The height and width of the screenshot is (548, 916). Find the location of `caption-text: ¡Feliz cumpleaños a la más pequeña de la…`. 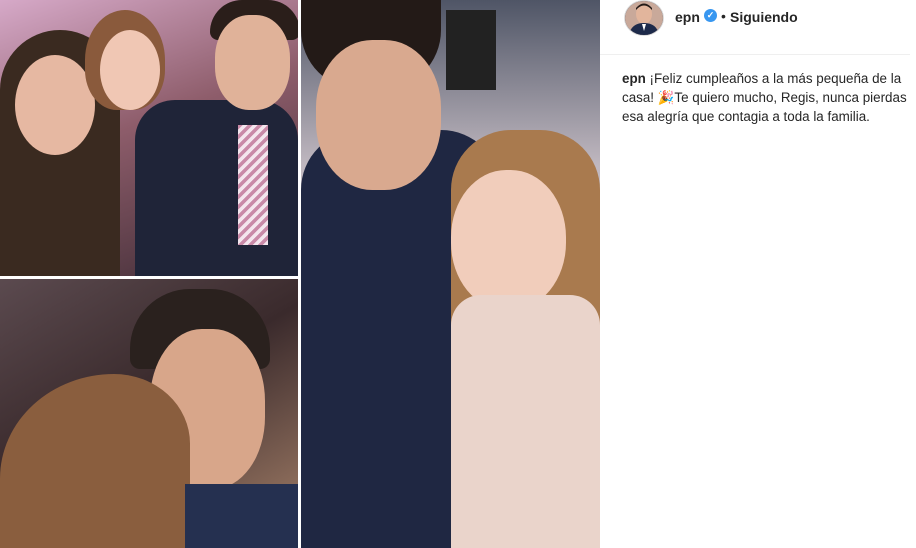

caption-text: ¡Feliz cumpleaños a la más pequeña de la… is located at coordinates (764, 97).